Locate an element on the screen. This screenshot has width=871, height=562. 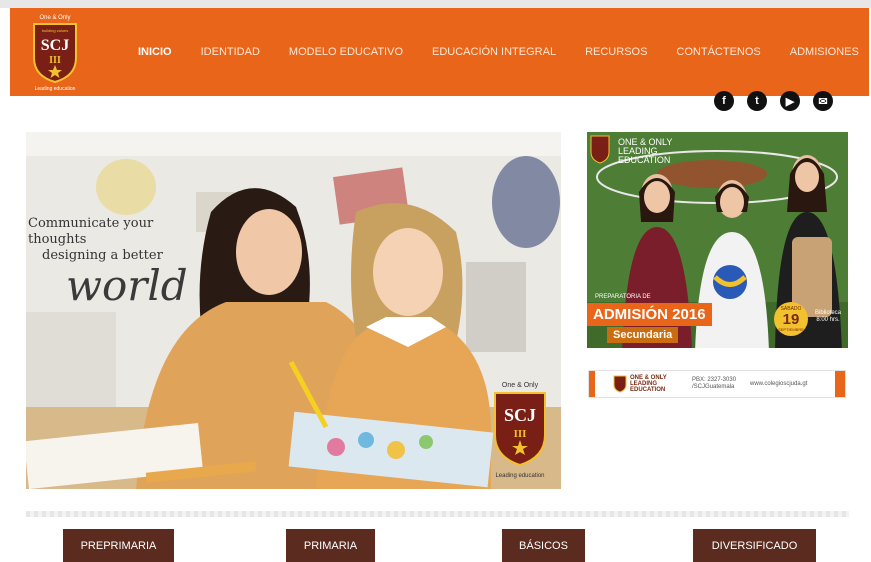
youtube-icon: ▶ is located at coordinates (790, 101).